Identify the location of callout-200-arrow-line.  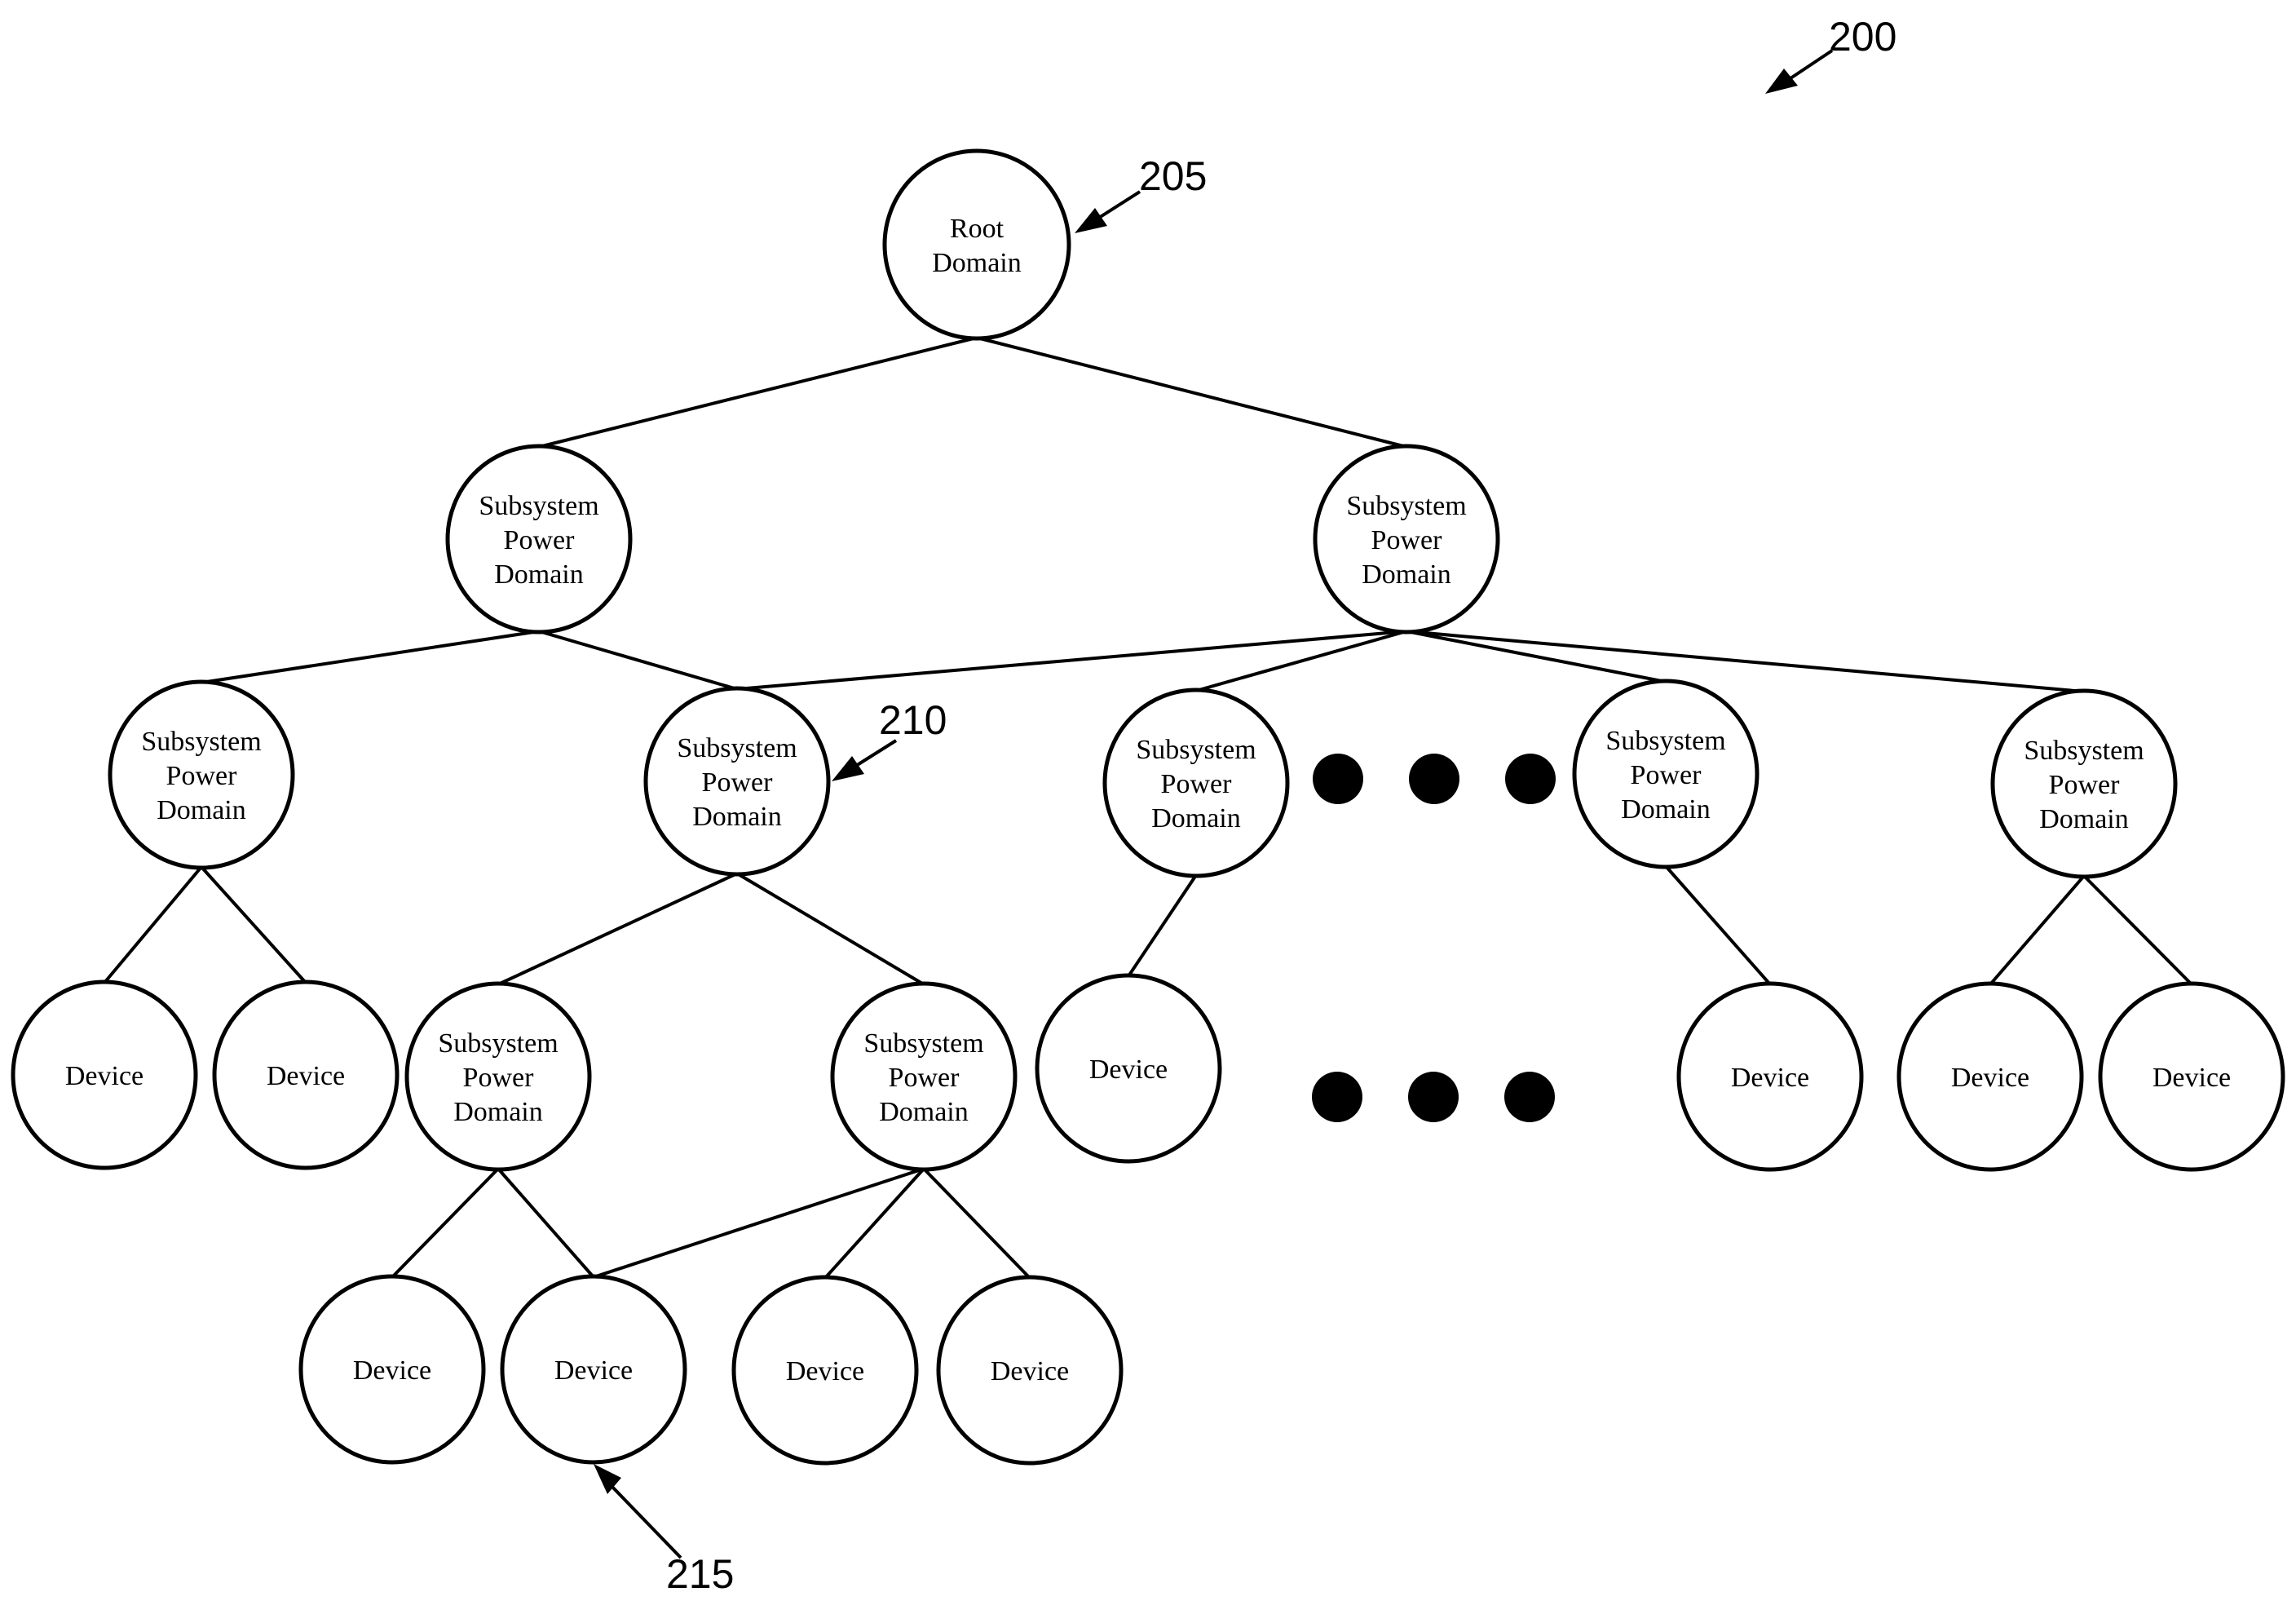
(1809, 66).